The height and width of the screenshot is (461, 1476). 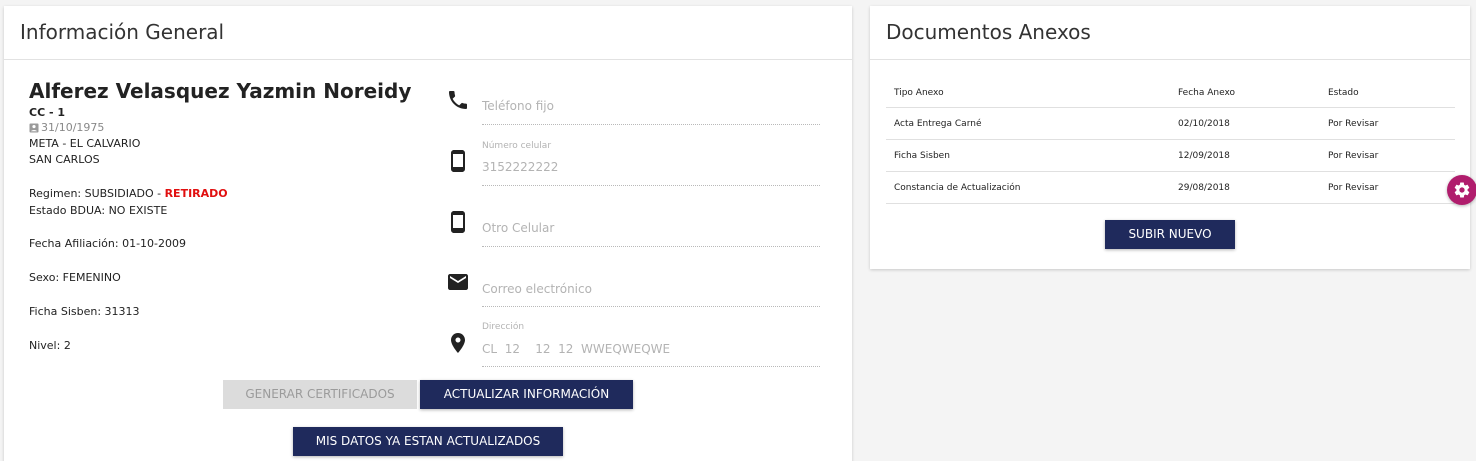 I want to click on table-header-row: Tipo Anexo Fecha Anexo Estado, so click(x=1170, y=93).